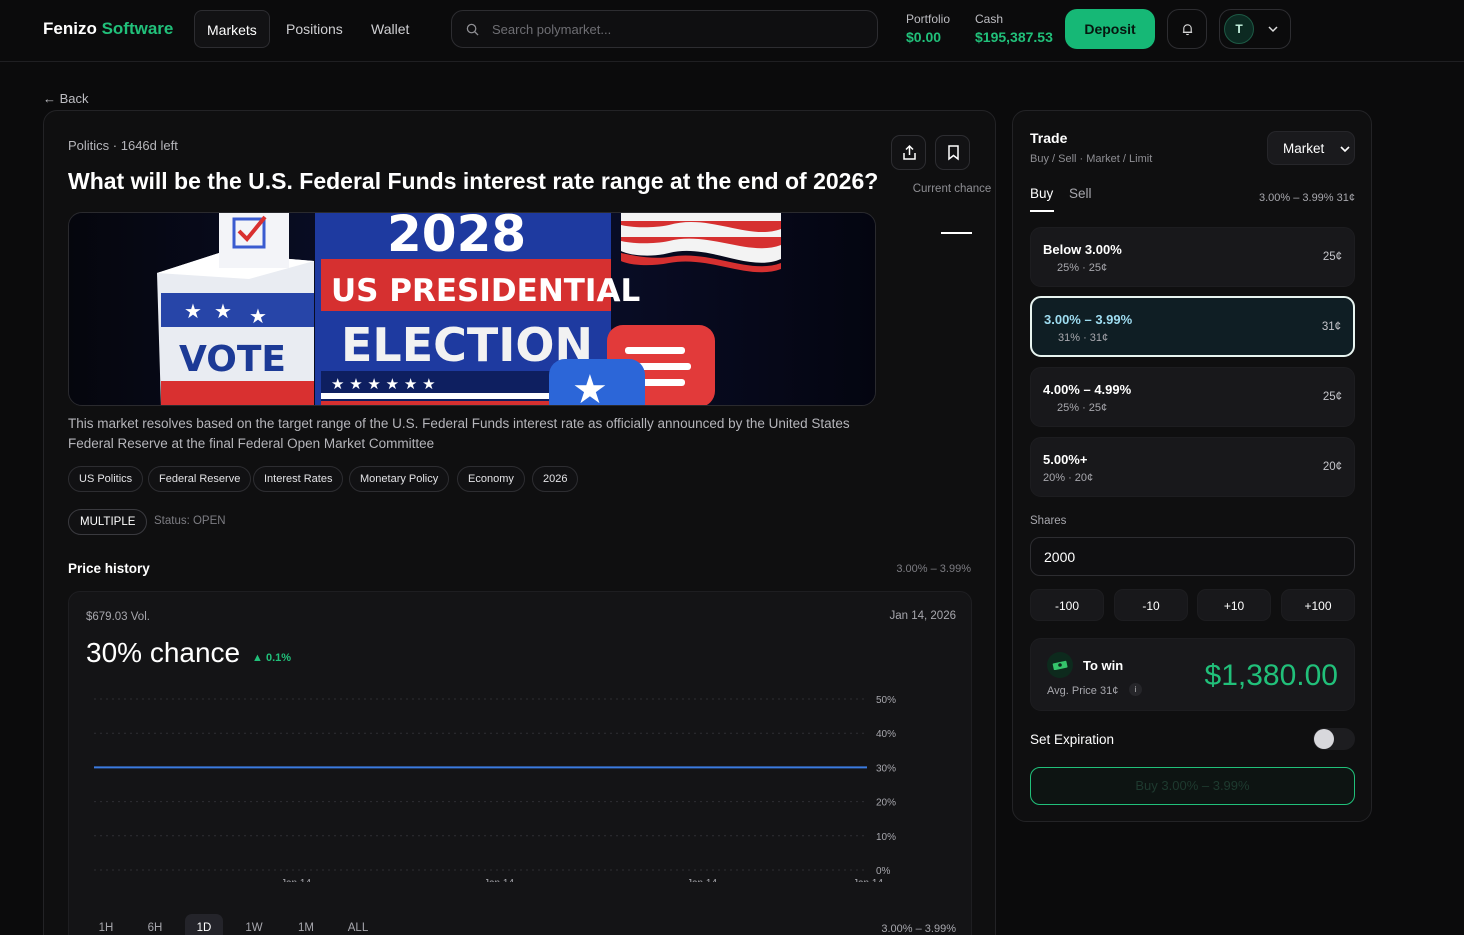 Image resolution: width=1464 pixels, height=935 pixels. I want to click on y-tick-label: 40%, so click(886, 734).